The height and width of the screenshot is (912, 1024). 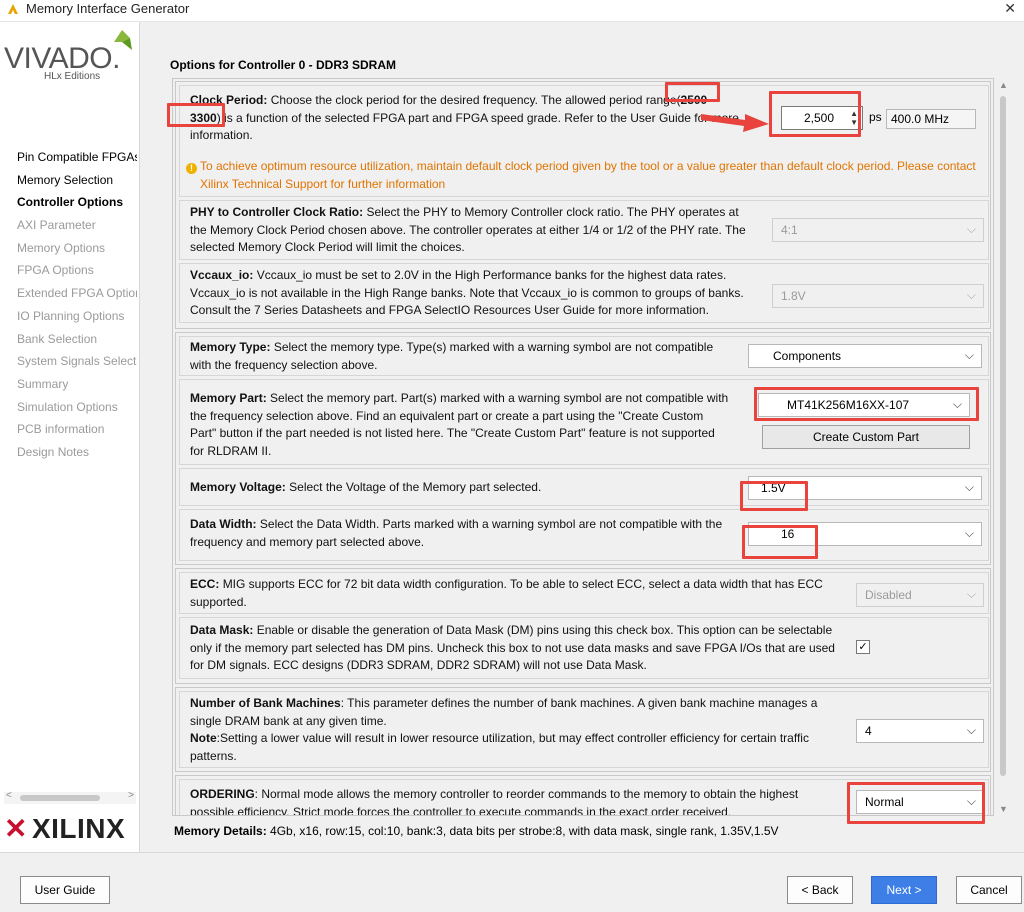 What do you see at coordinates (67, 406) in the screenshot?
I see `nav-item-simulation-options: Simulation Options` at bounding box center [67, 406].